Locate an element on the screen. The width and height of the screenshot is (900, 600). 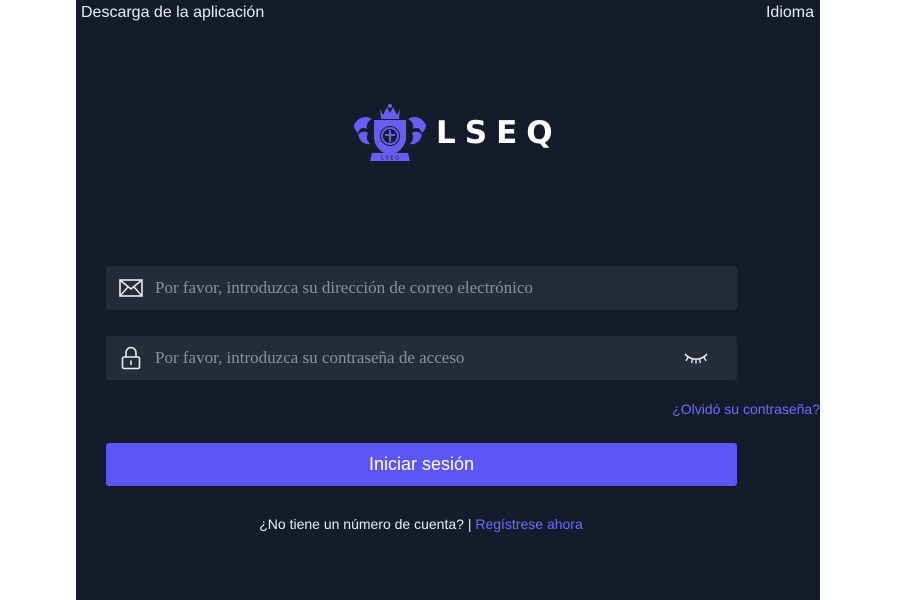
language-selector: Idioma is located at coordinates (790, 13).